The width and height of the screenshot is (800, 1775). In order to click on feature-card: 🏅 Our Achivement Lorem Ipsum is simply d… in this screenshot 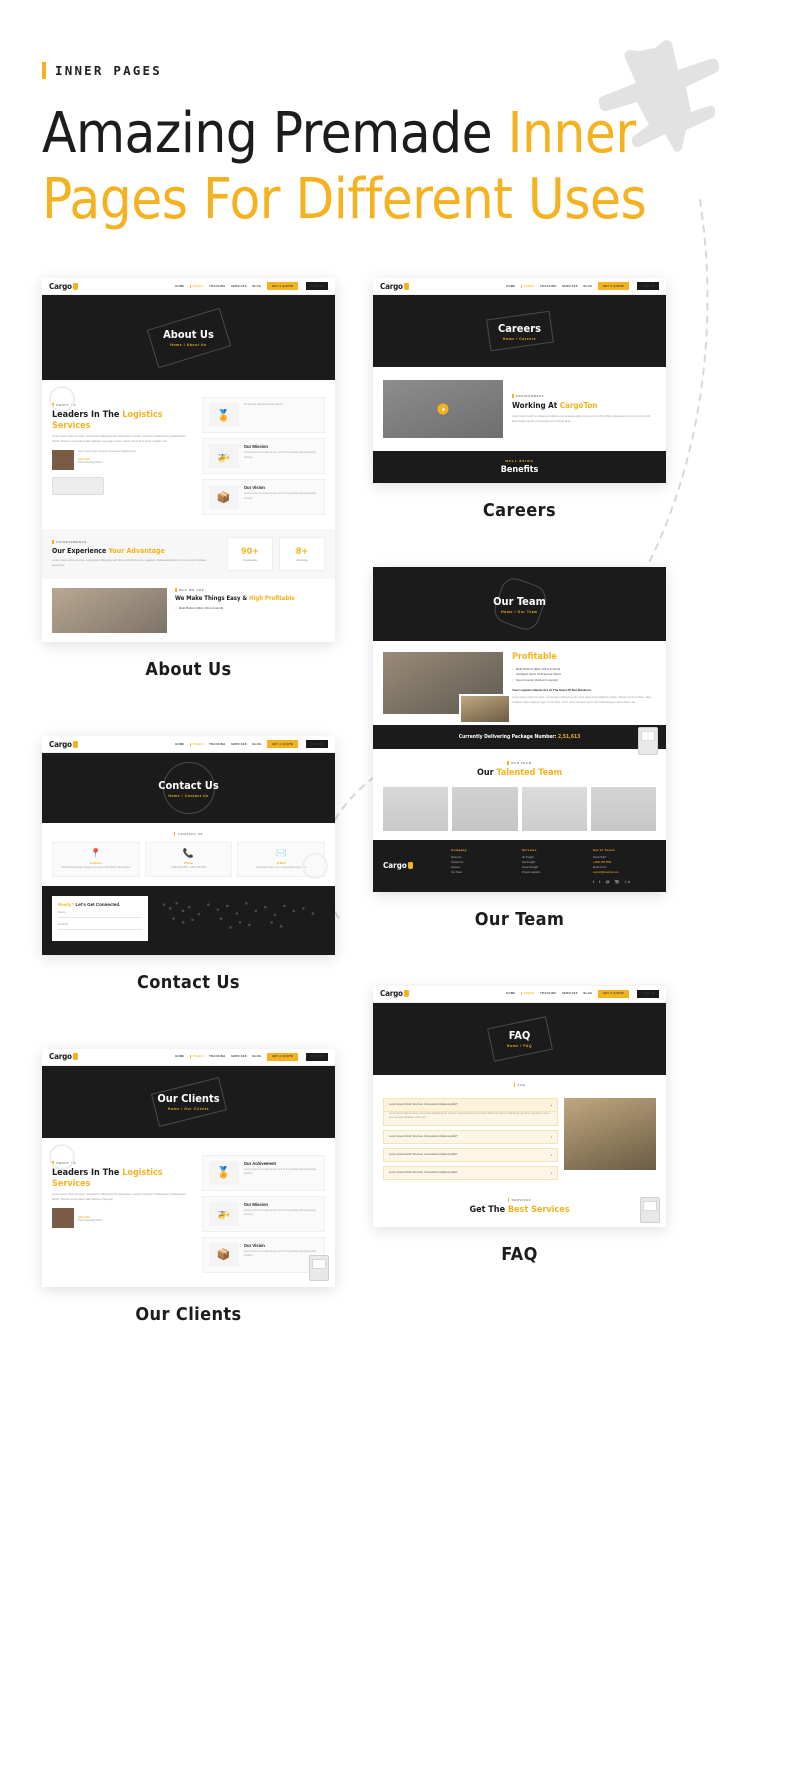, I will do `click(263, 1172)`.